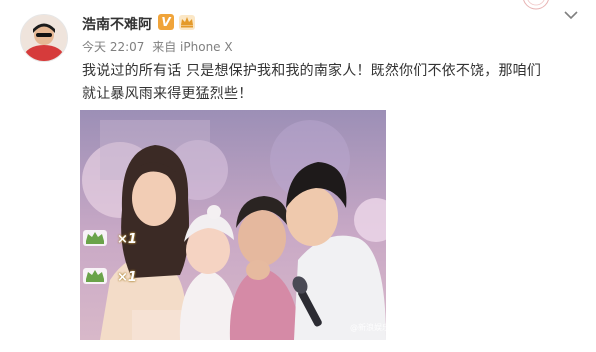  What do you see at coordinates (536, 5) in the screenshot?
I see `stamp-icon` at bounding box center [536, 5].